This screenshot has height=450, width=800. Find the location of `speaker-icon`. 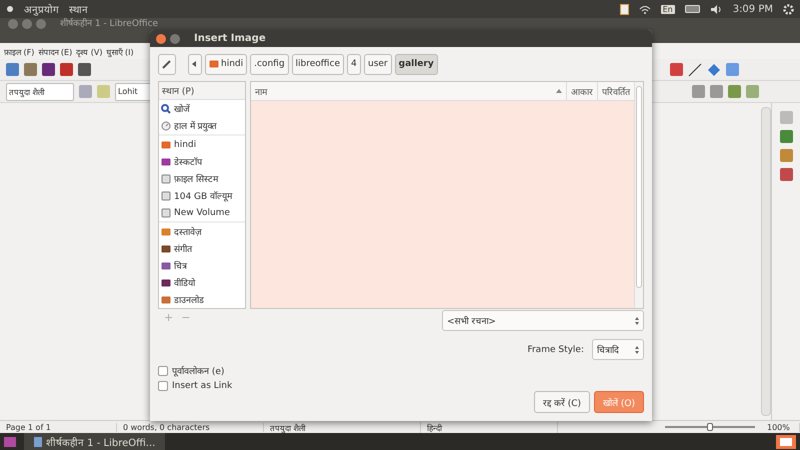

speaker-icon is located at coordinates (716, 9).